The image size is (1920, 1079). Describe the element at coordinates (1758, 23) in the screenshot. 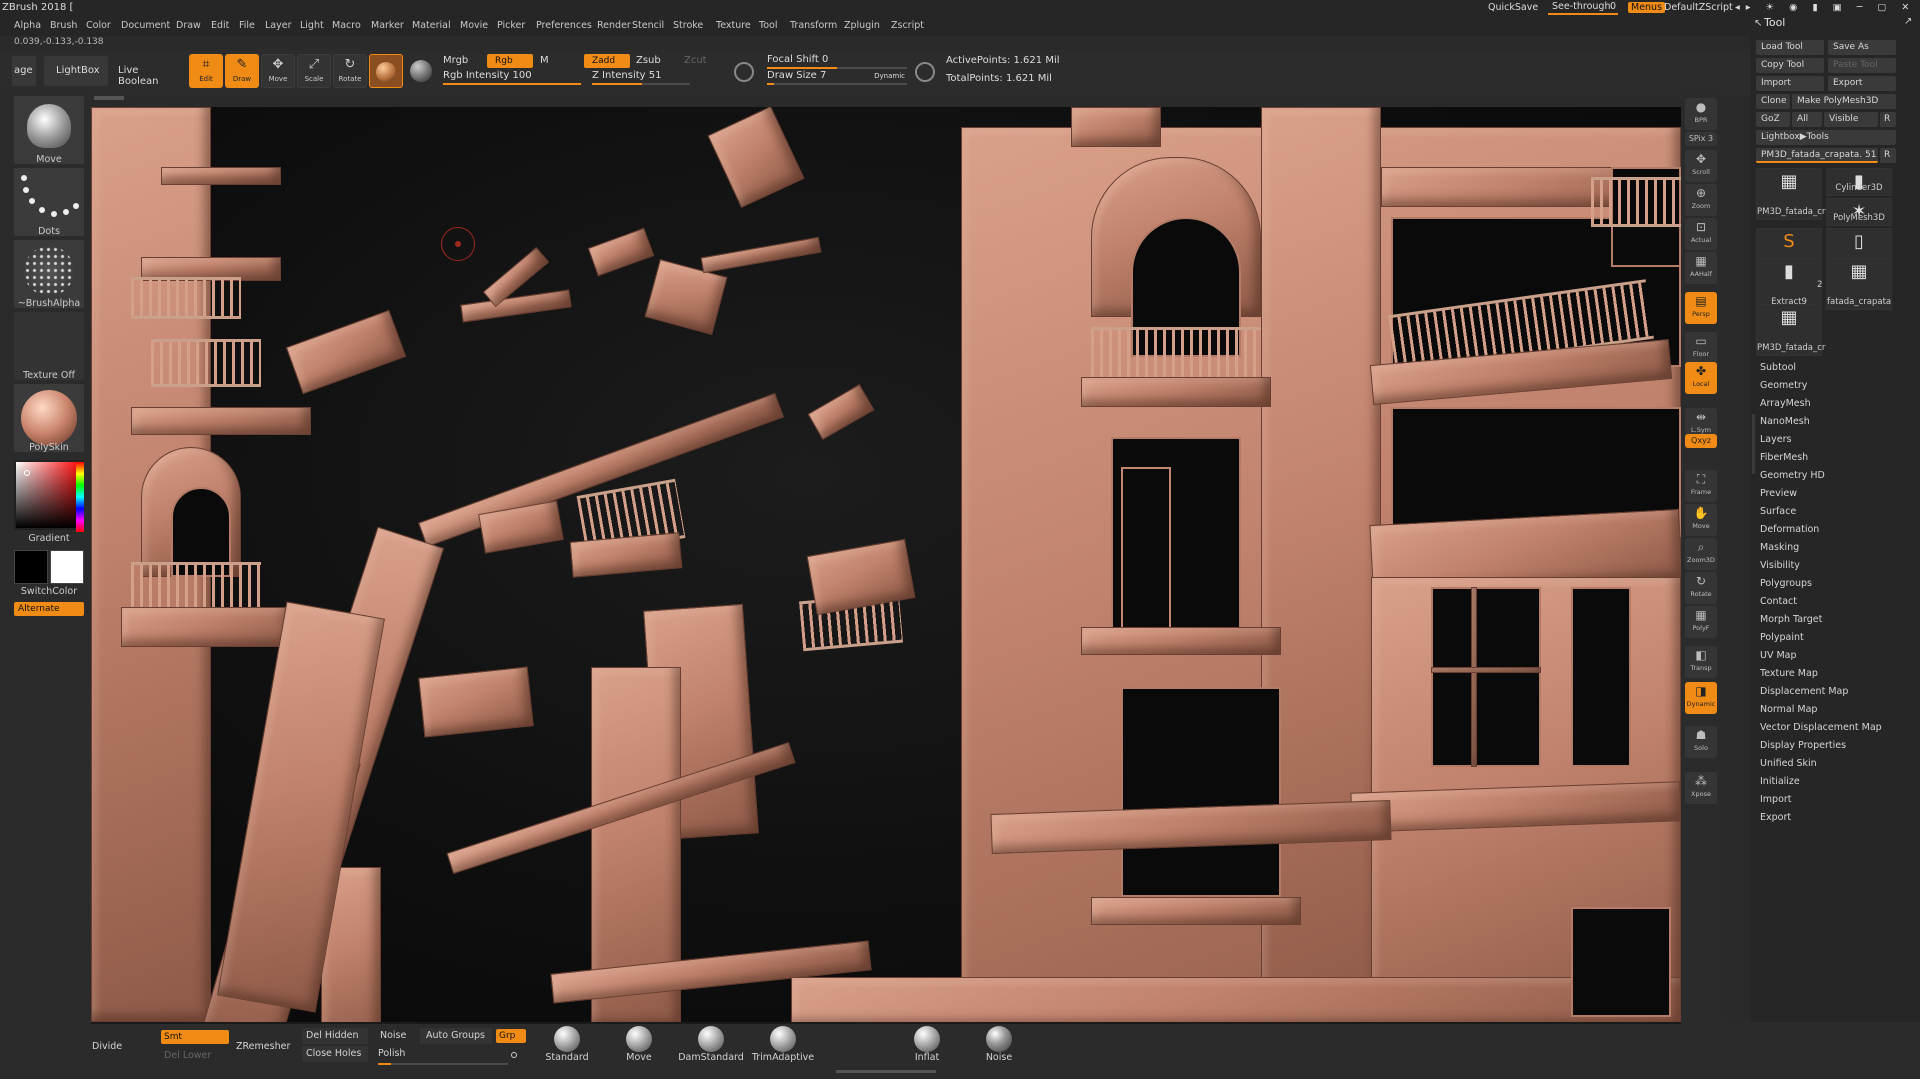

I see `tool-panel-back-icon: ↖` at that location.